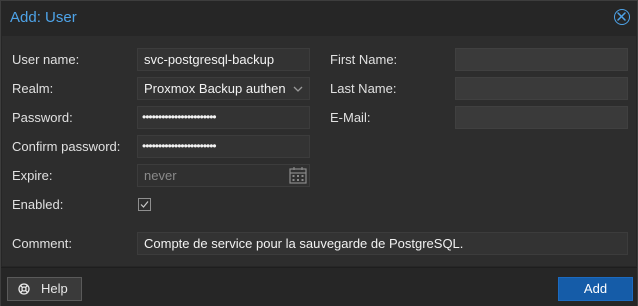  I want to click on confirm-password-input: •••••••••••••••••••••••, so click(223, 146).